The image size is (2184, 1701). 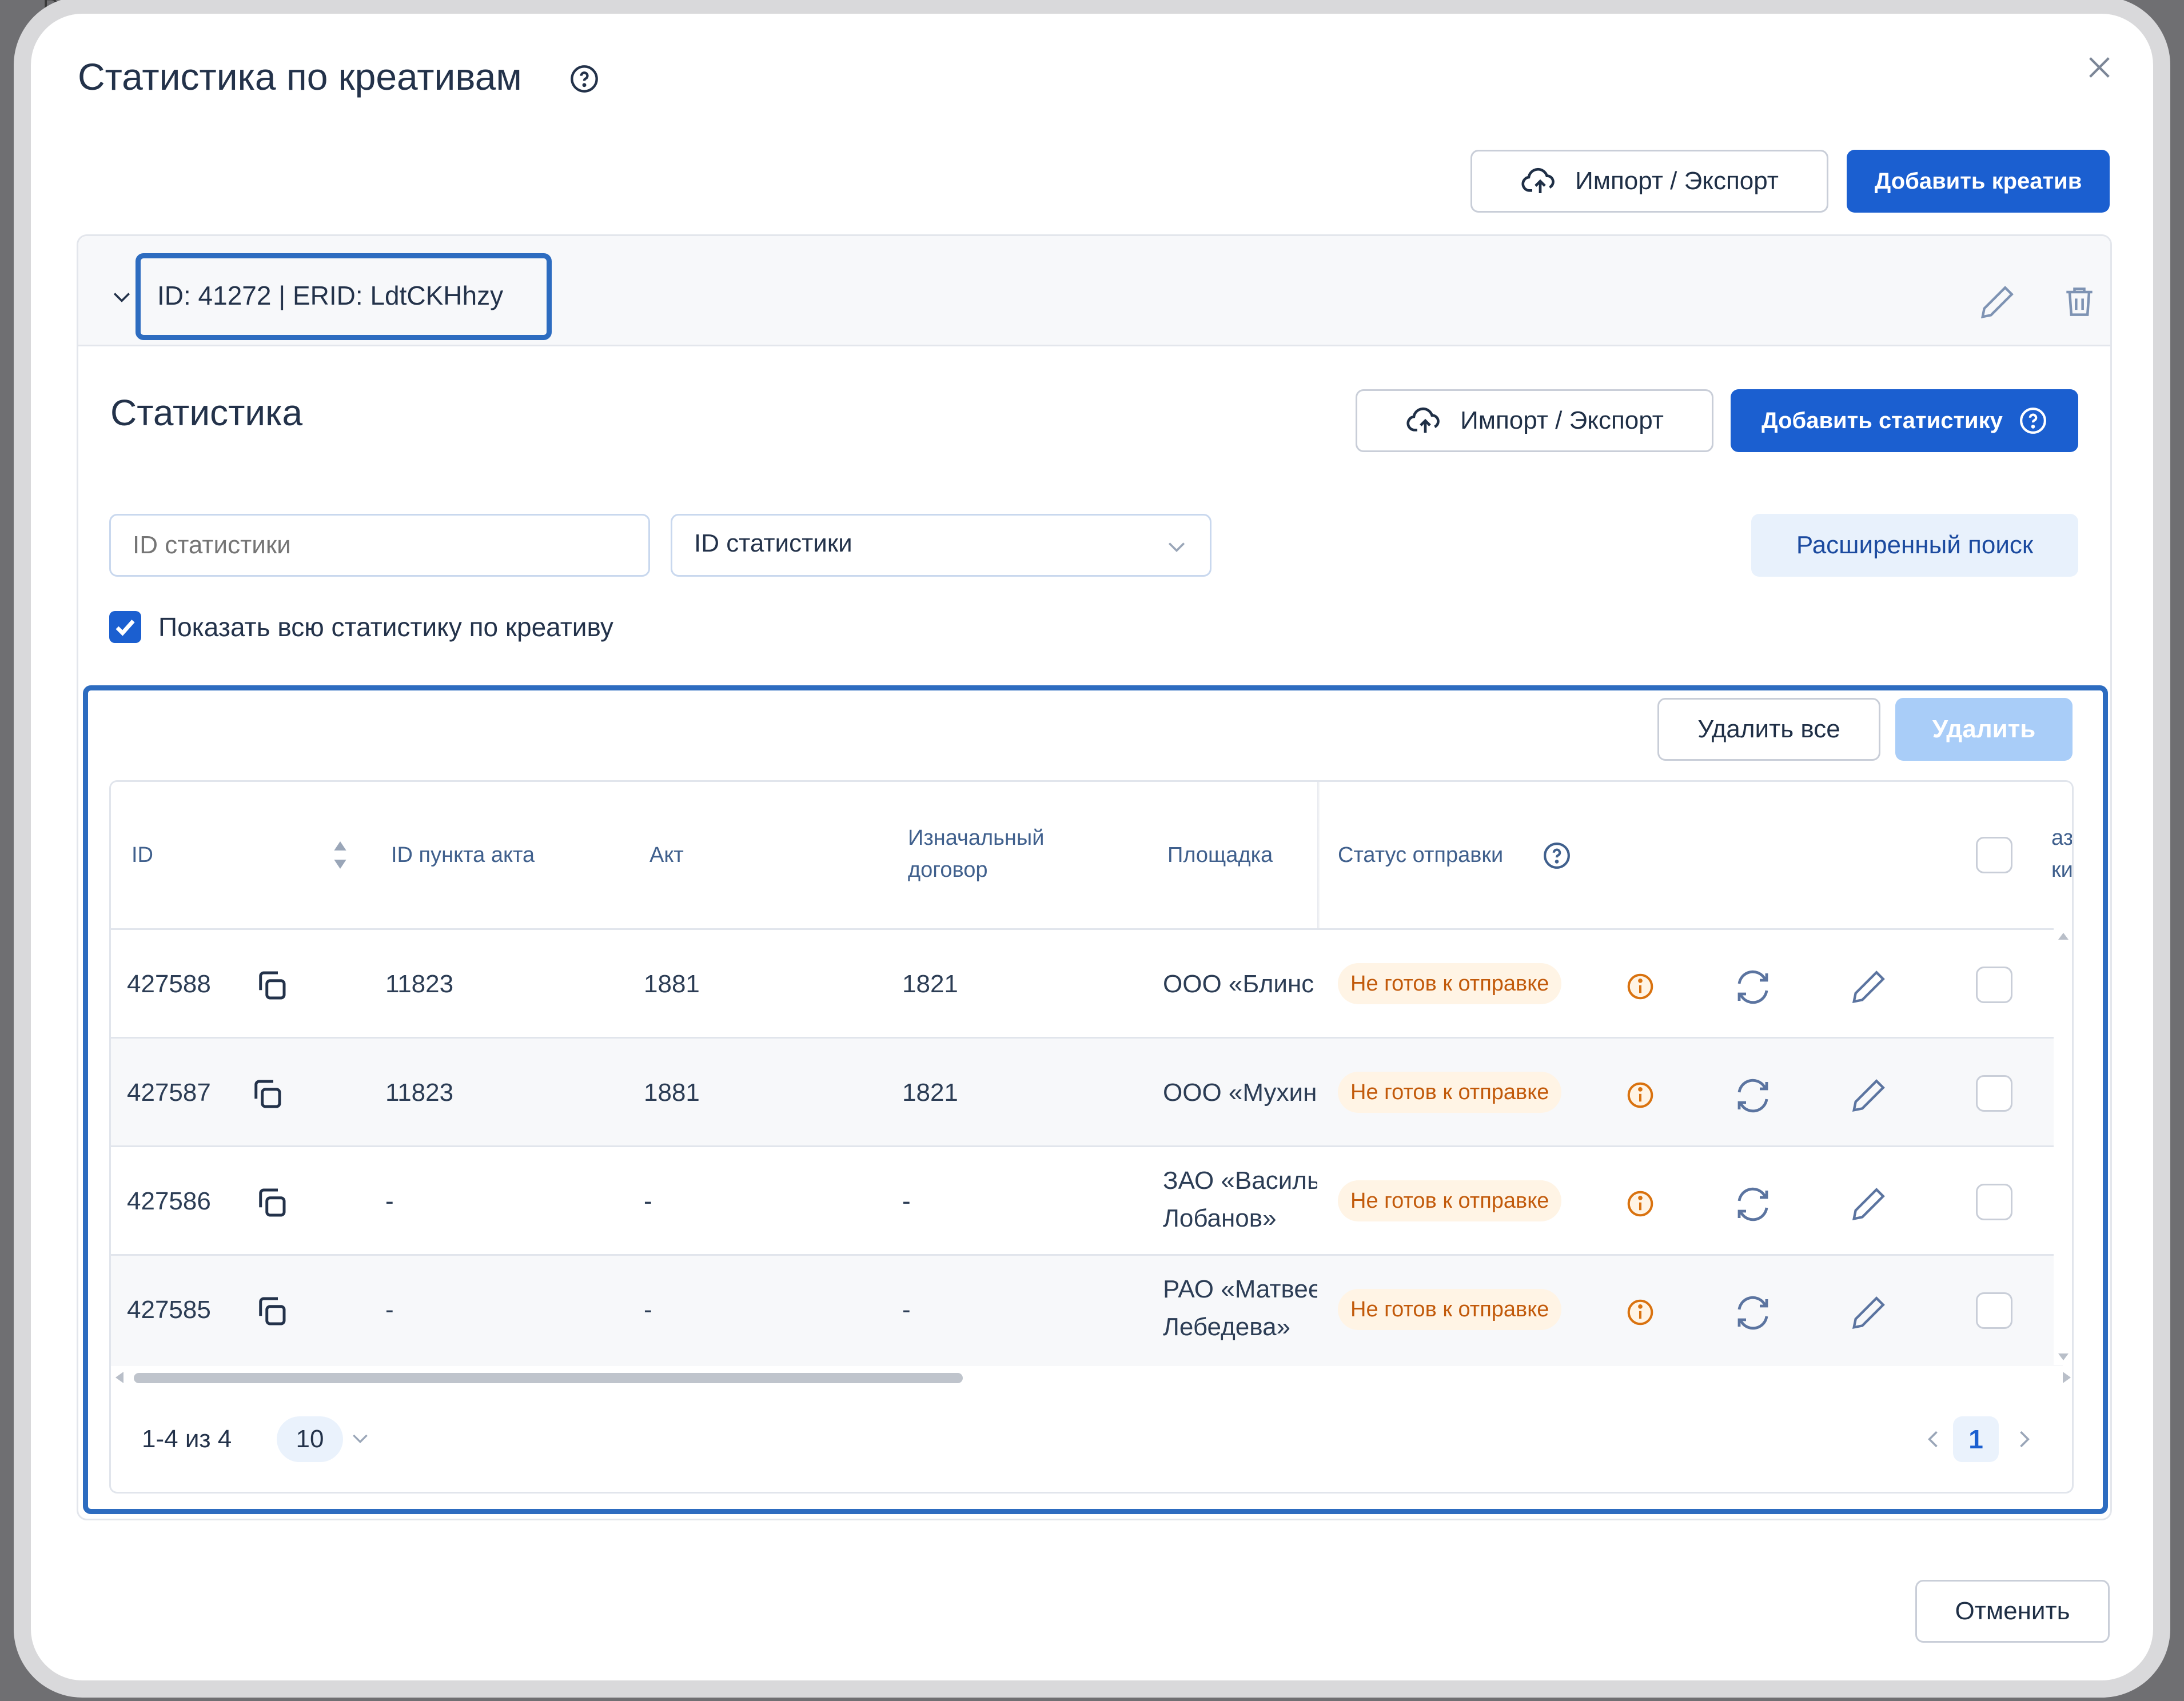 What do you see at coordinates (379, 545) in the screenshot?
I see `stat-id-search-input` at bounding box center [379, 545].